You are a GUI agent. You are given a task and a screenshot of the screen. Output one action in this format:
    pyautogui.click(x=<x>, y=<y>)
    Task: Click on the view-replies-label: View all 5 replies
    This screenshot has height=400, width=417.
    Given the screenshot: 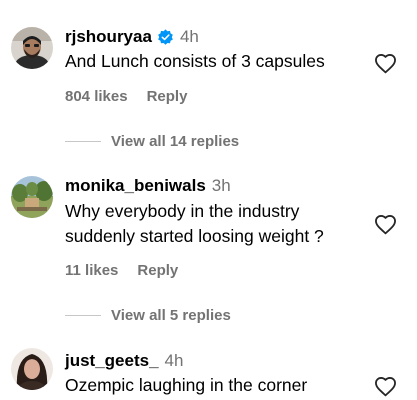 What is the action you would take?
    pyautogui.click(x=171, y=315)
    